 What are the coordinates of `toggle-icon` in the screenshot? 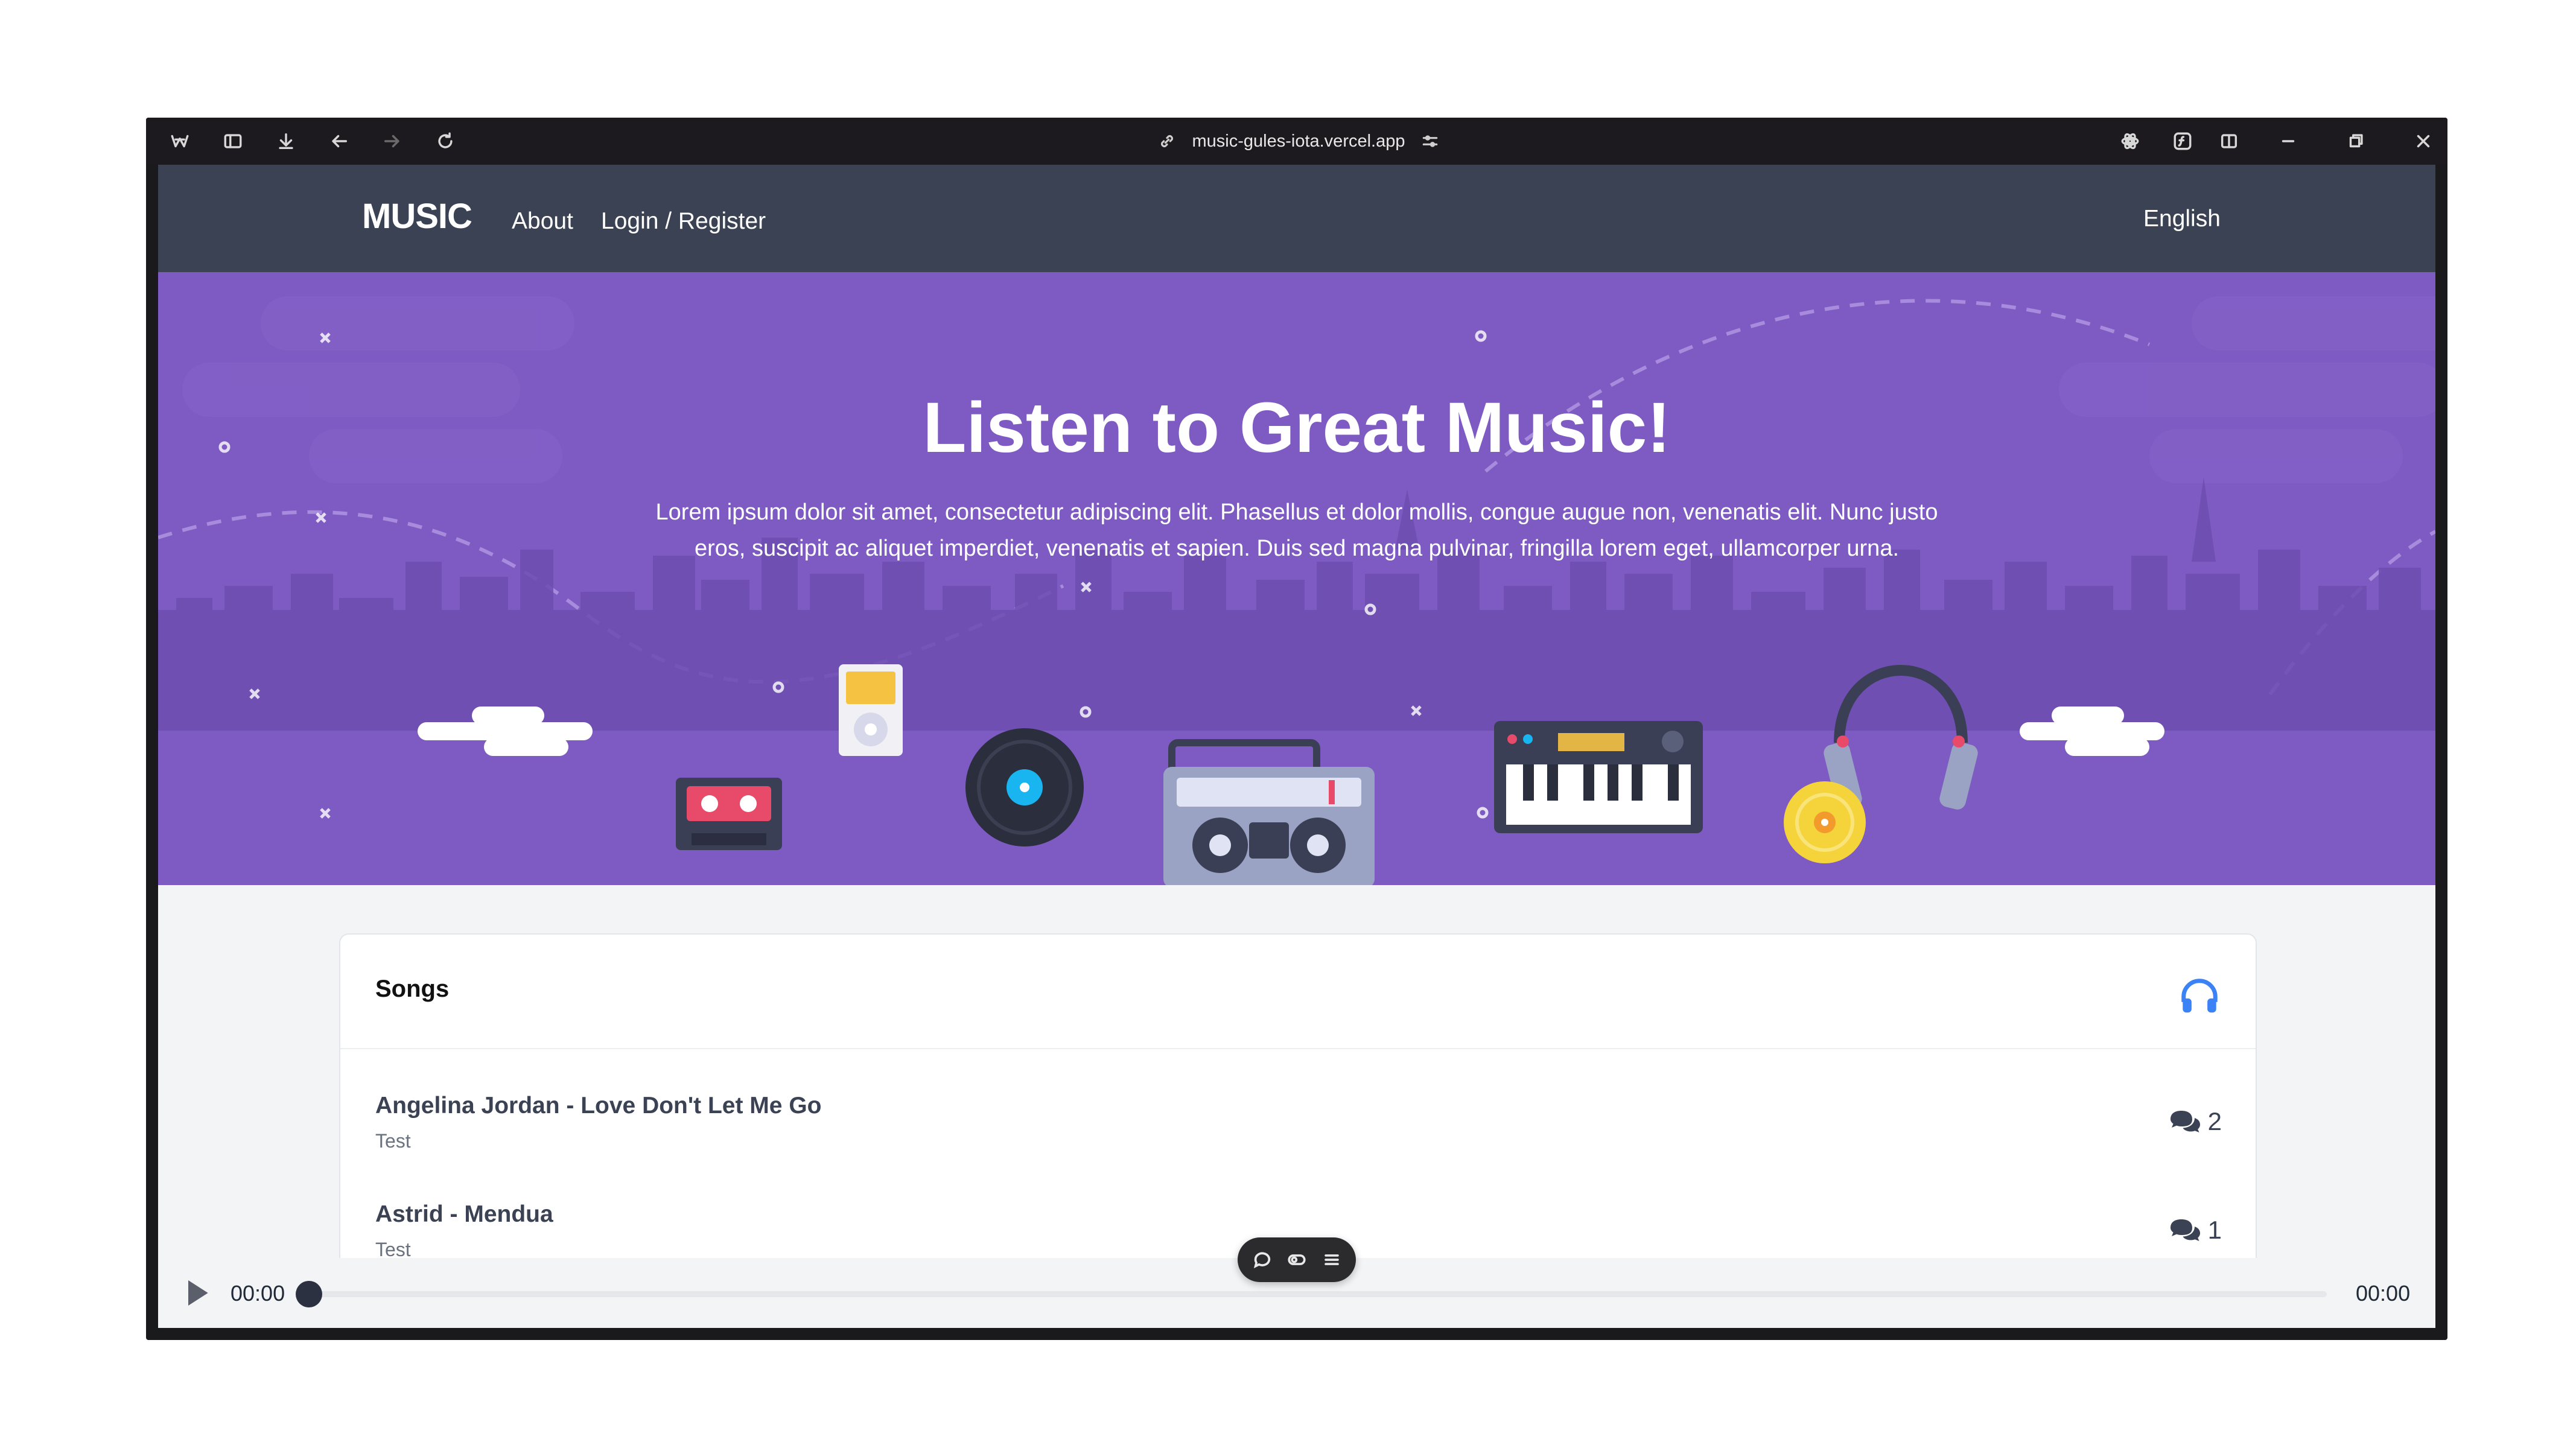 It's located at (1296, 1260).